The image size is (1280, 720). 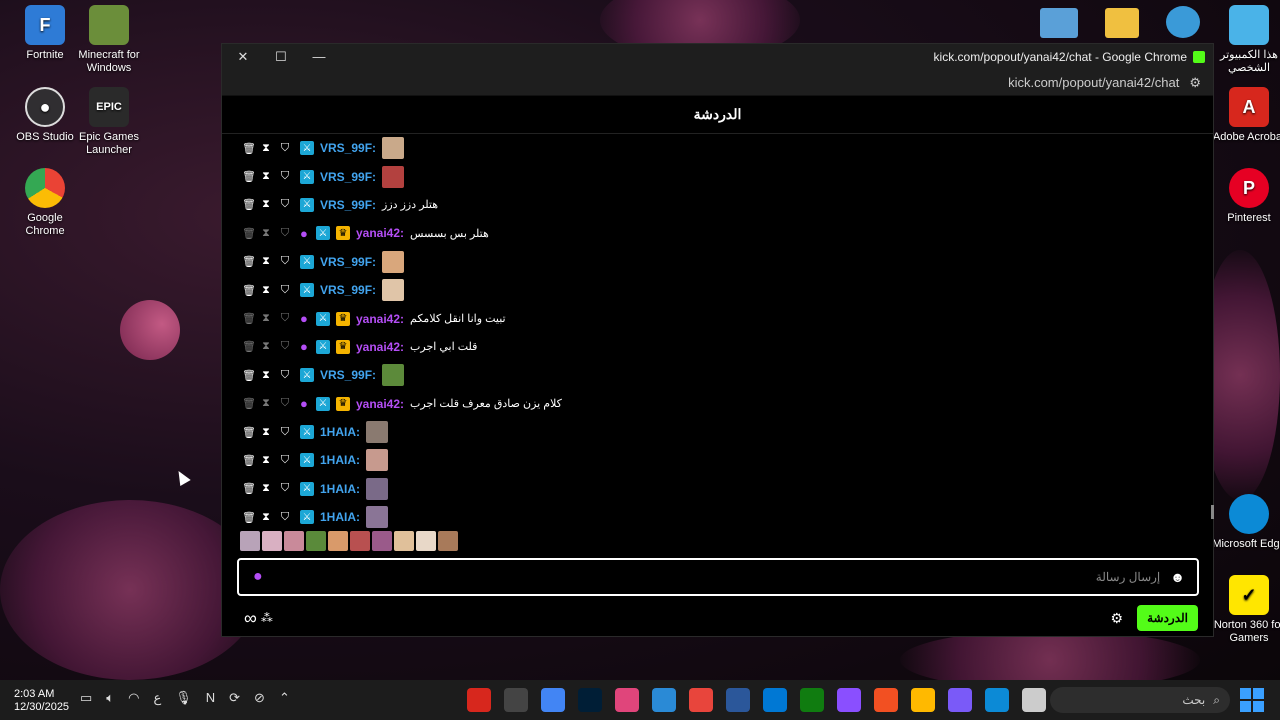 I want to click on send-chat-button: الدردشة, so click(x=1167, y=618).